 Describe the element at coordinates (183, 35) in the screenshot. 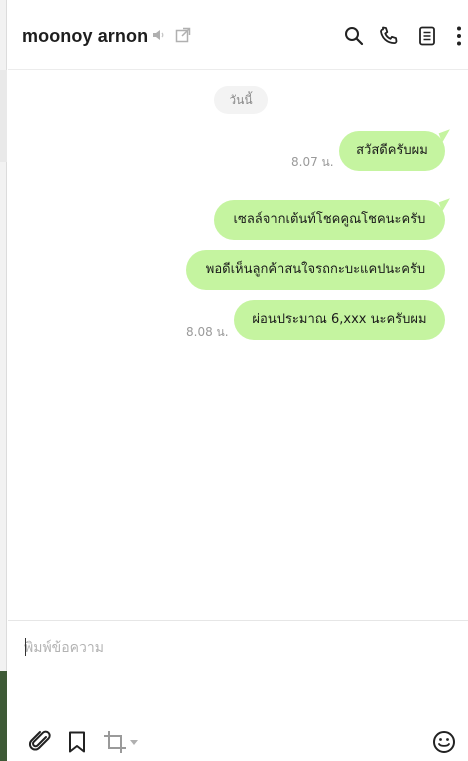

I see `external-window-icon` at that location.